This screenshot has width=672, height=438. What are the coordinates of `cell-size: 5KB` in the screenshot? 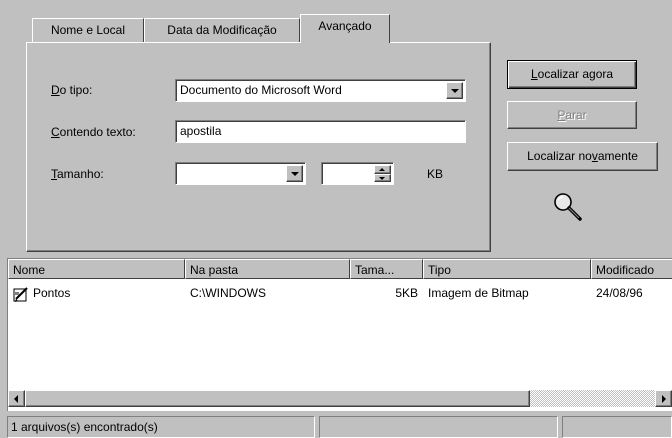 It's located at (406, 293).